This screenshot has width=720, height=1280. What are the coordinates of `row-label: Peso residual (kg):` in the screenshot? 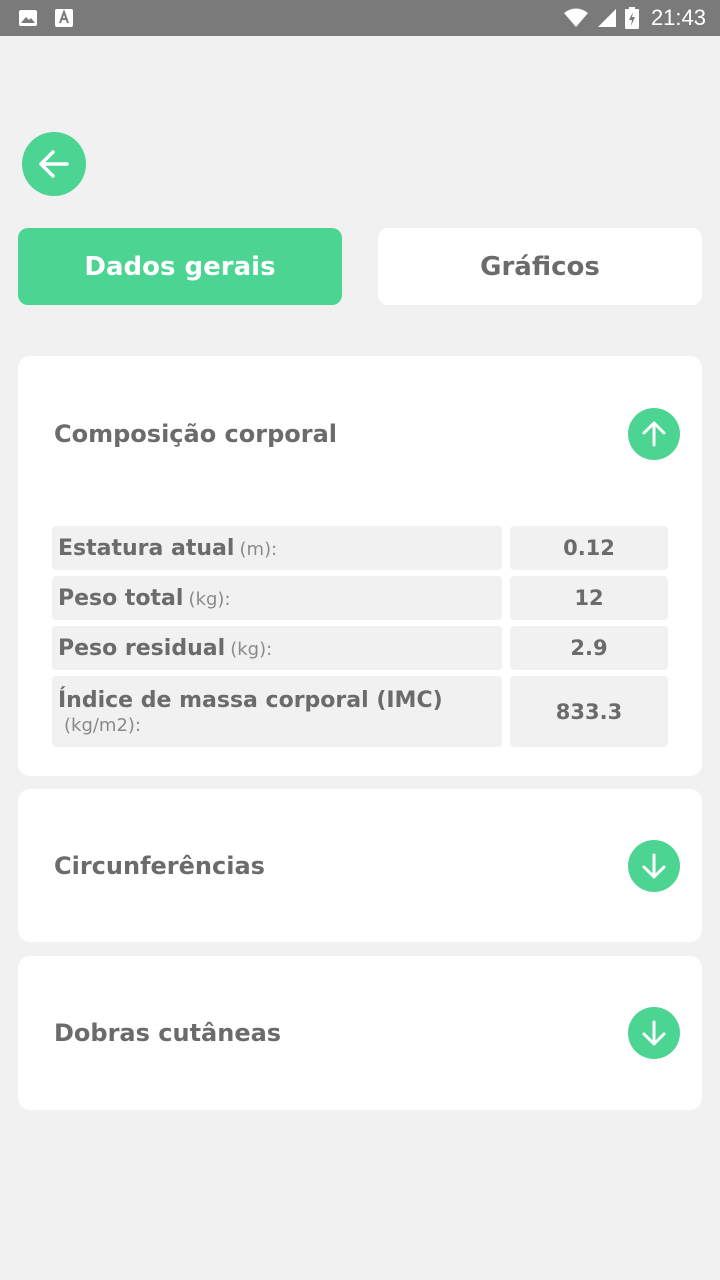 It's located at (277, 648).